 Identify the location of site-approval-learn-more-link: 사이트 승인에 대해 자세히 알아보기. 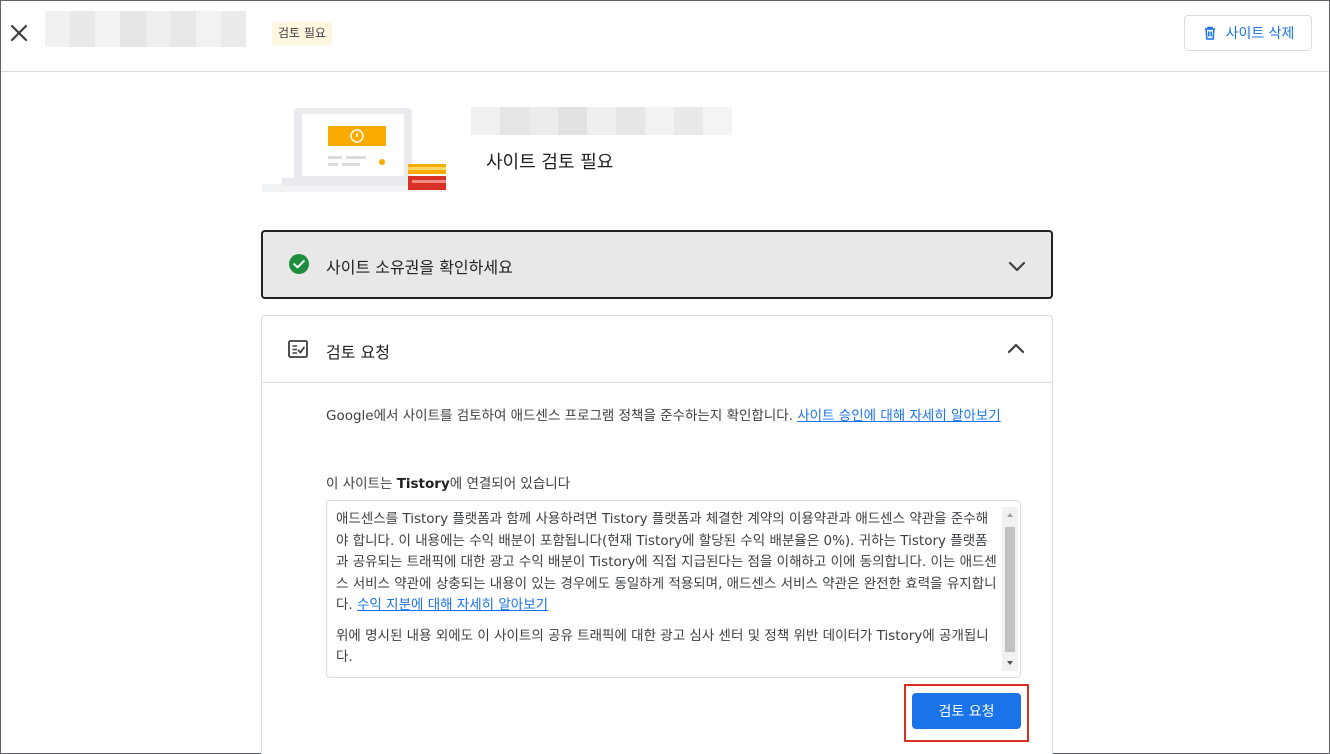
(898, 416).